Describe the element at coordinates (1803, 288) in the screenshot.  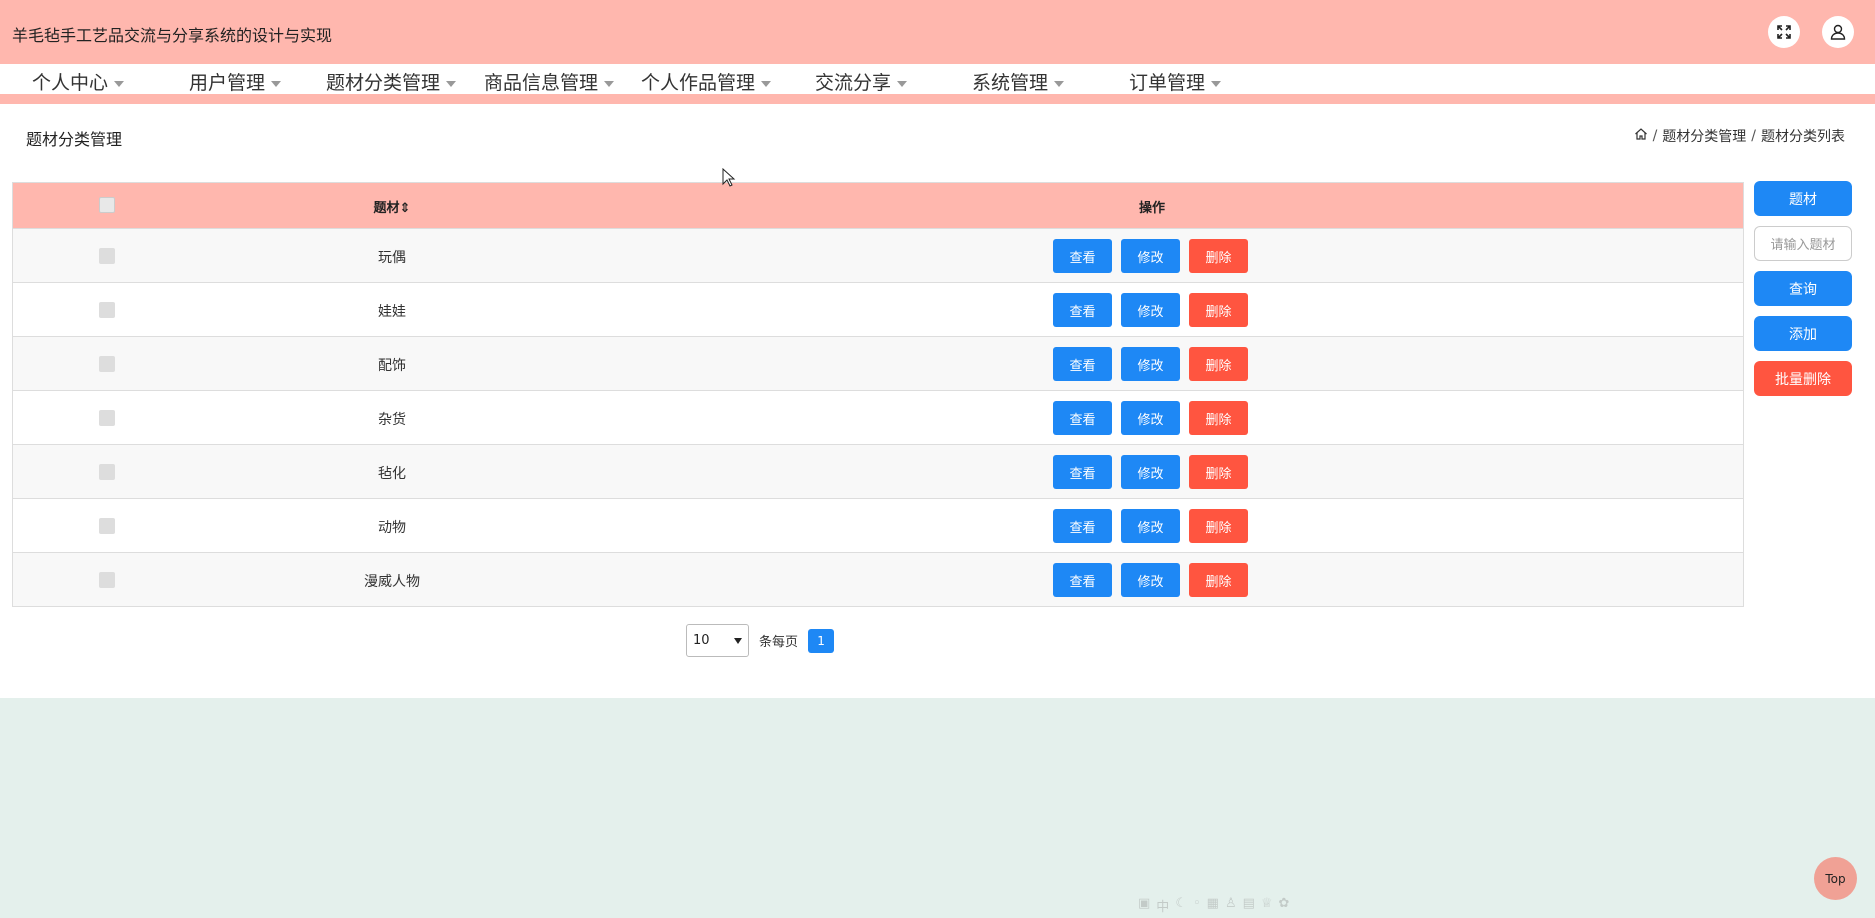
I see `query-button: 查询` at that location.